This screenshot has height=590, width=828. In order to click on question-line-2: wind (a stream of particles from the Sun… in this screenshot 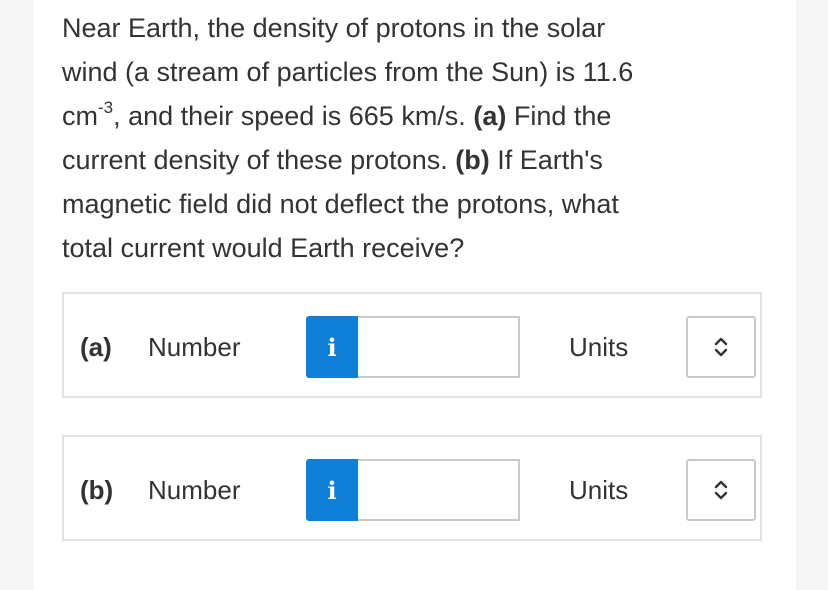, I will do `click(348, 72)`.